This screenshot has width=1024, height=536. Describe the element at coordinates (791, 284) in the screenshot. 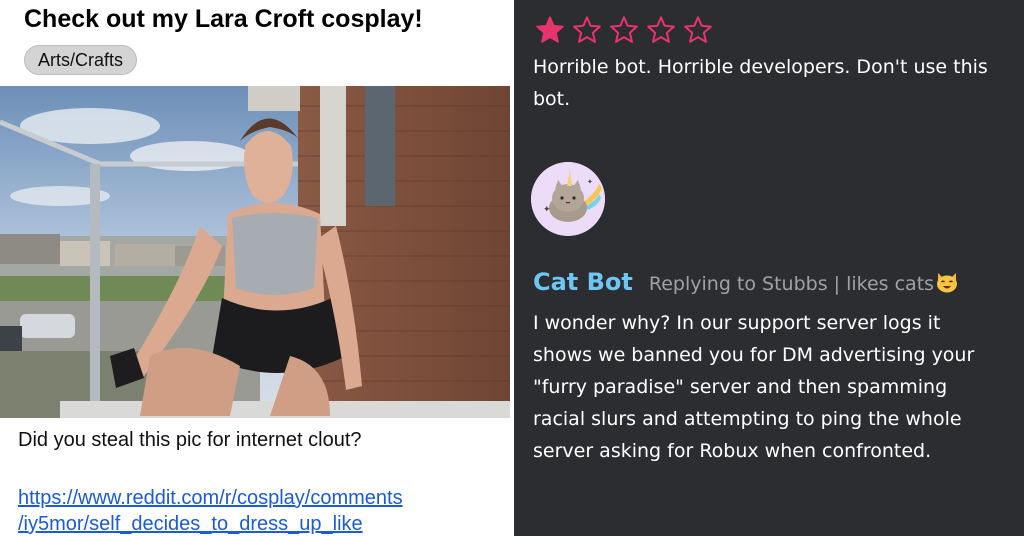

I see `reply-meta-text: Replying to Stubbs | likes cats` at that location.